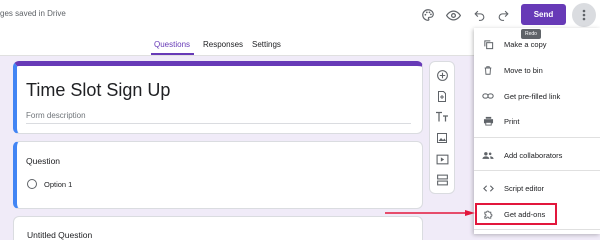  I want to click on untitled-question-card: Untitled Question, so click(218, 228).